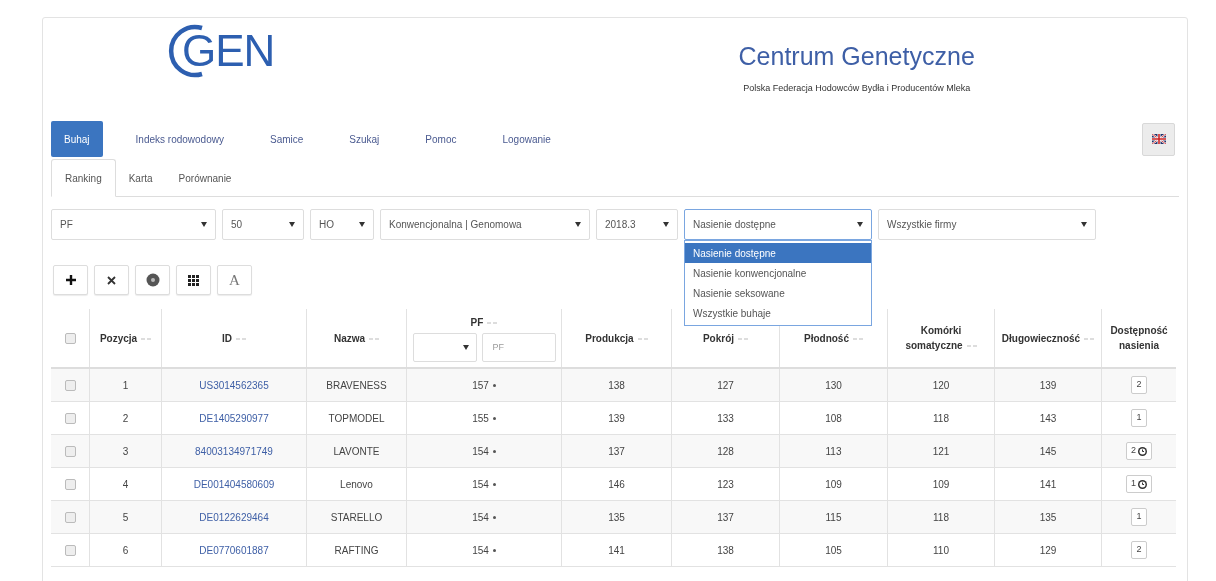 This screenshot has height=581, width=1216. I want to click on column-header: Płodność, so click(833, 338).